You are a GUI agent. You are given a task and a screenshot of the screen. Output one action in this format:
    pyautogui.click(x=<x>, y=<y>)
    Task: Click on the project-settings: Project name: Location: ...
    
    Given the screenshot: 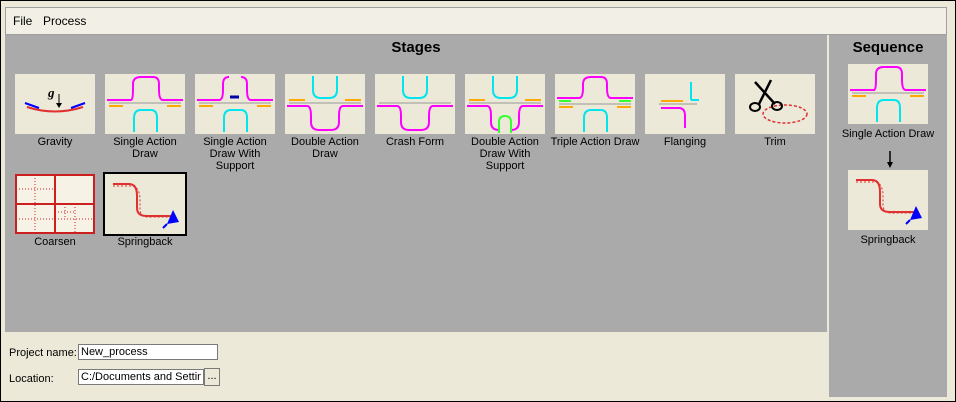 What is the action you would take?
    pyautogui.click(x=416, y=365)
    